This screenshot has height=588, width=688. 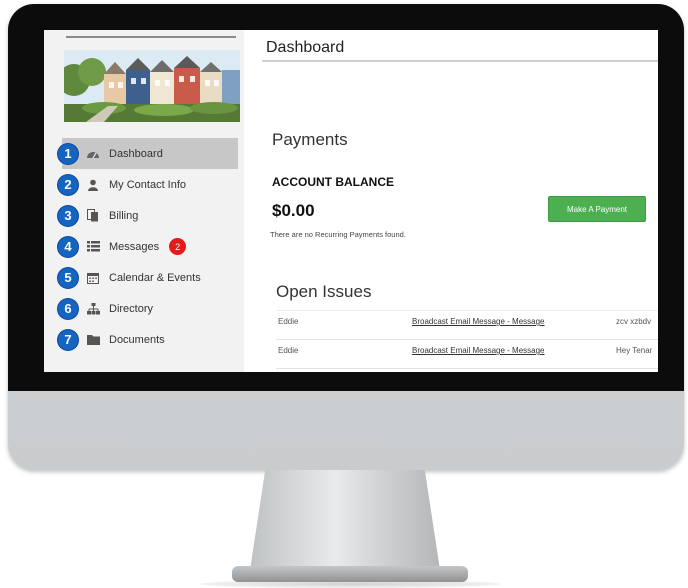 What do you see at coordinates (93, 247) in the screenshot?
I see `list-icon` at bounding box center [93, 247].